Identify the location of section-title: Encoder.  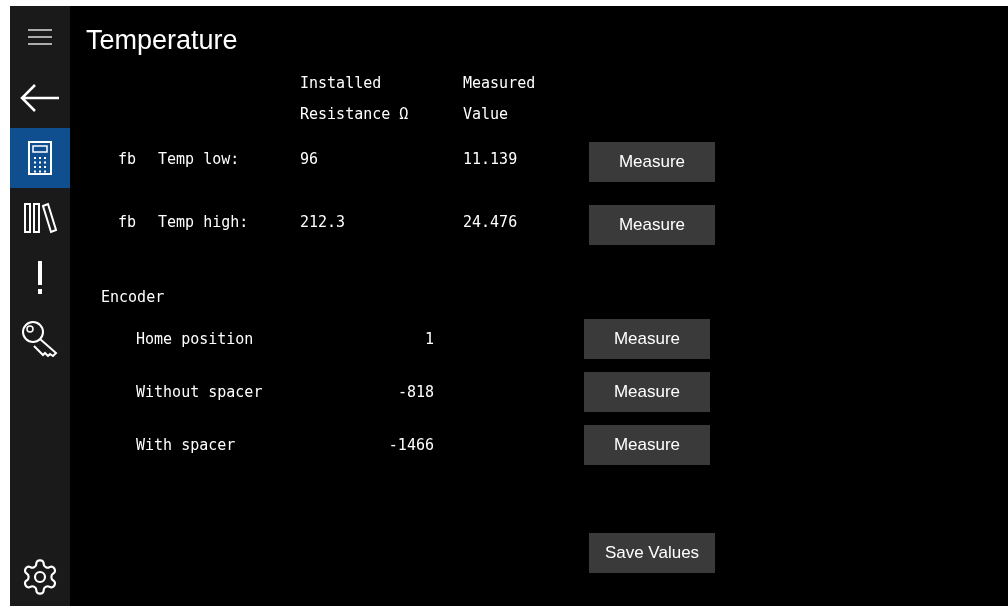
(133, 297).